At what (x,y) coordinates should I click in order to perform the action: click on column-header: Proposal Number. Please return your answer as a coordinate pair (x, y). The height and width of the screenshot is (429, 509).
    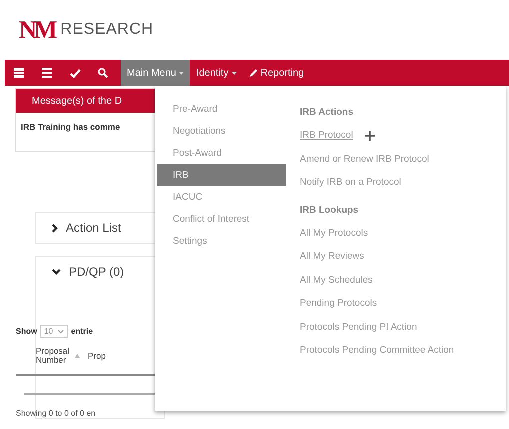
    Looking at the image, I should click on (54, 356).